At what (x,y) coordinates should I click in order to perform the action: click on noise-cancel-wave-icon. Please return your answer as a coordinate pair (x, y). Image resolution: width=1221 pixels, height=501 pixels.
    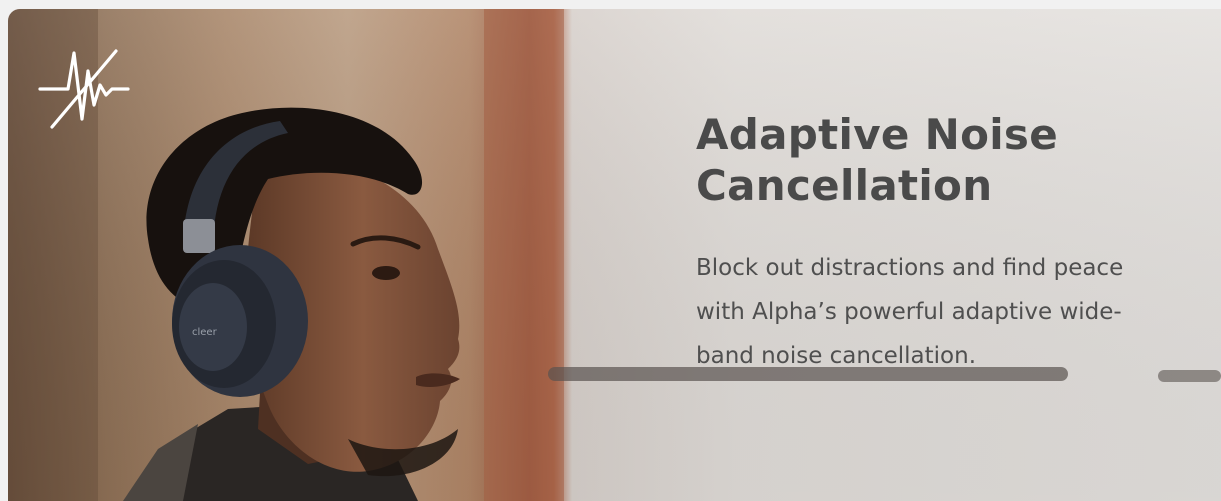
    Looking at the image, I should click on (84, 89).